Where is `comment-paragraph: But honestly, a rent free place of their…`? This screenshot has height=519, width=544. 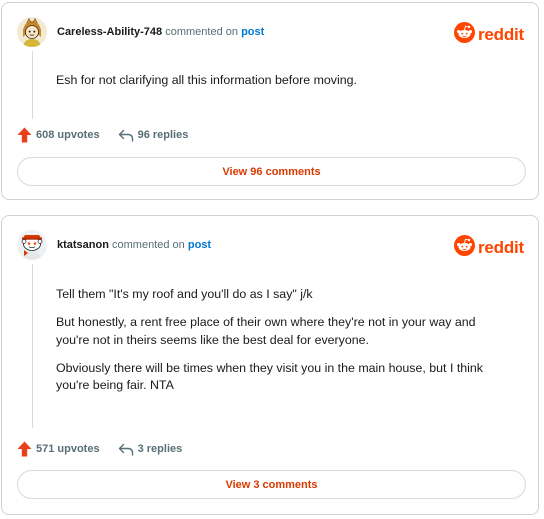 comment-paragraph: But honestly, a rent free place of their… is located at coordinates (266, 331).